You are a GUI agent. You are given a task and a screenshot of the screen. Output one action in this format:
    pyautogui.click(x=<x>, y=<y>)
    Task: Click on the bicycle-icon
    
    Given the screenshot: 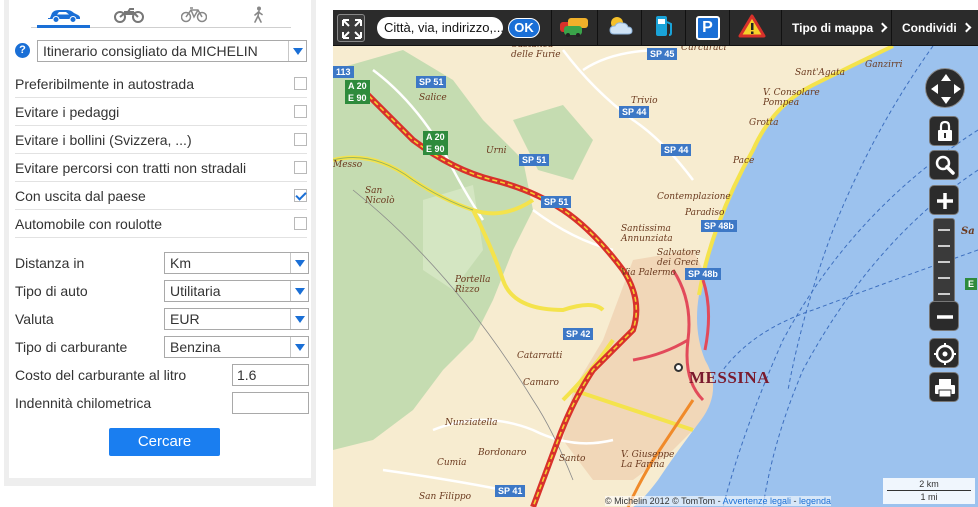 What is the action you would take?
    pyautogui.click(x=193, y=14)
    